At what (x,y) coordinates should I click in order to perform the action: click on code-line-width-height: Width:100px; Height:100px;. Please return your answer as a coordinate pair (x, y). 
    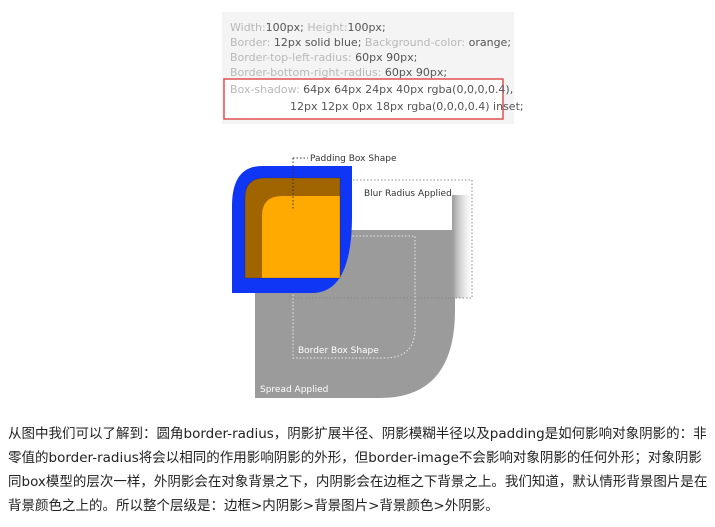
    Looking at the image, I should click on (308, 27).